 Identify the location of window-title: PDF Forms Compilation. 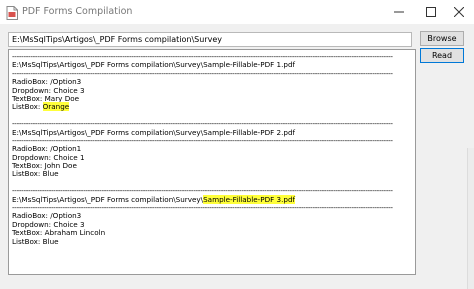
(77, 11).